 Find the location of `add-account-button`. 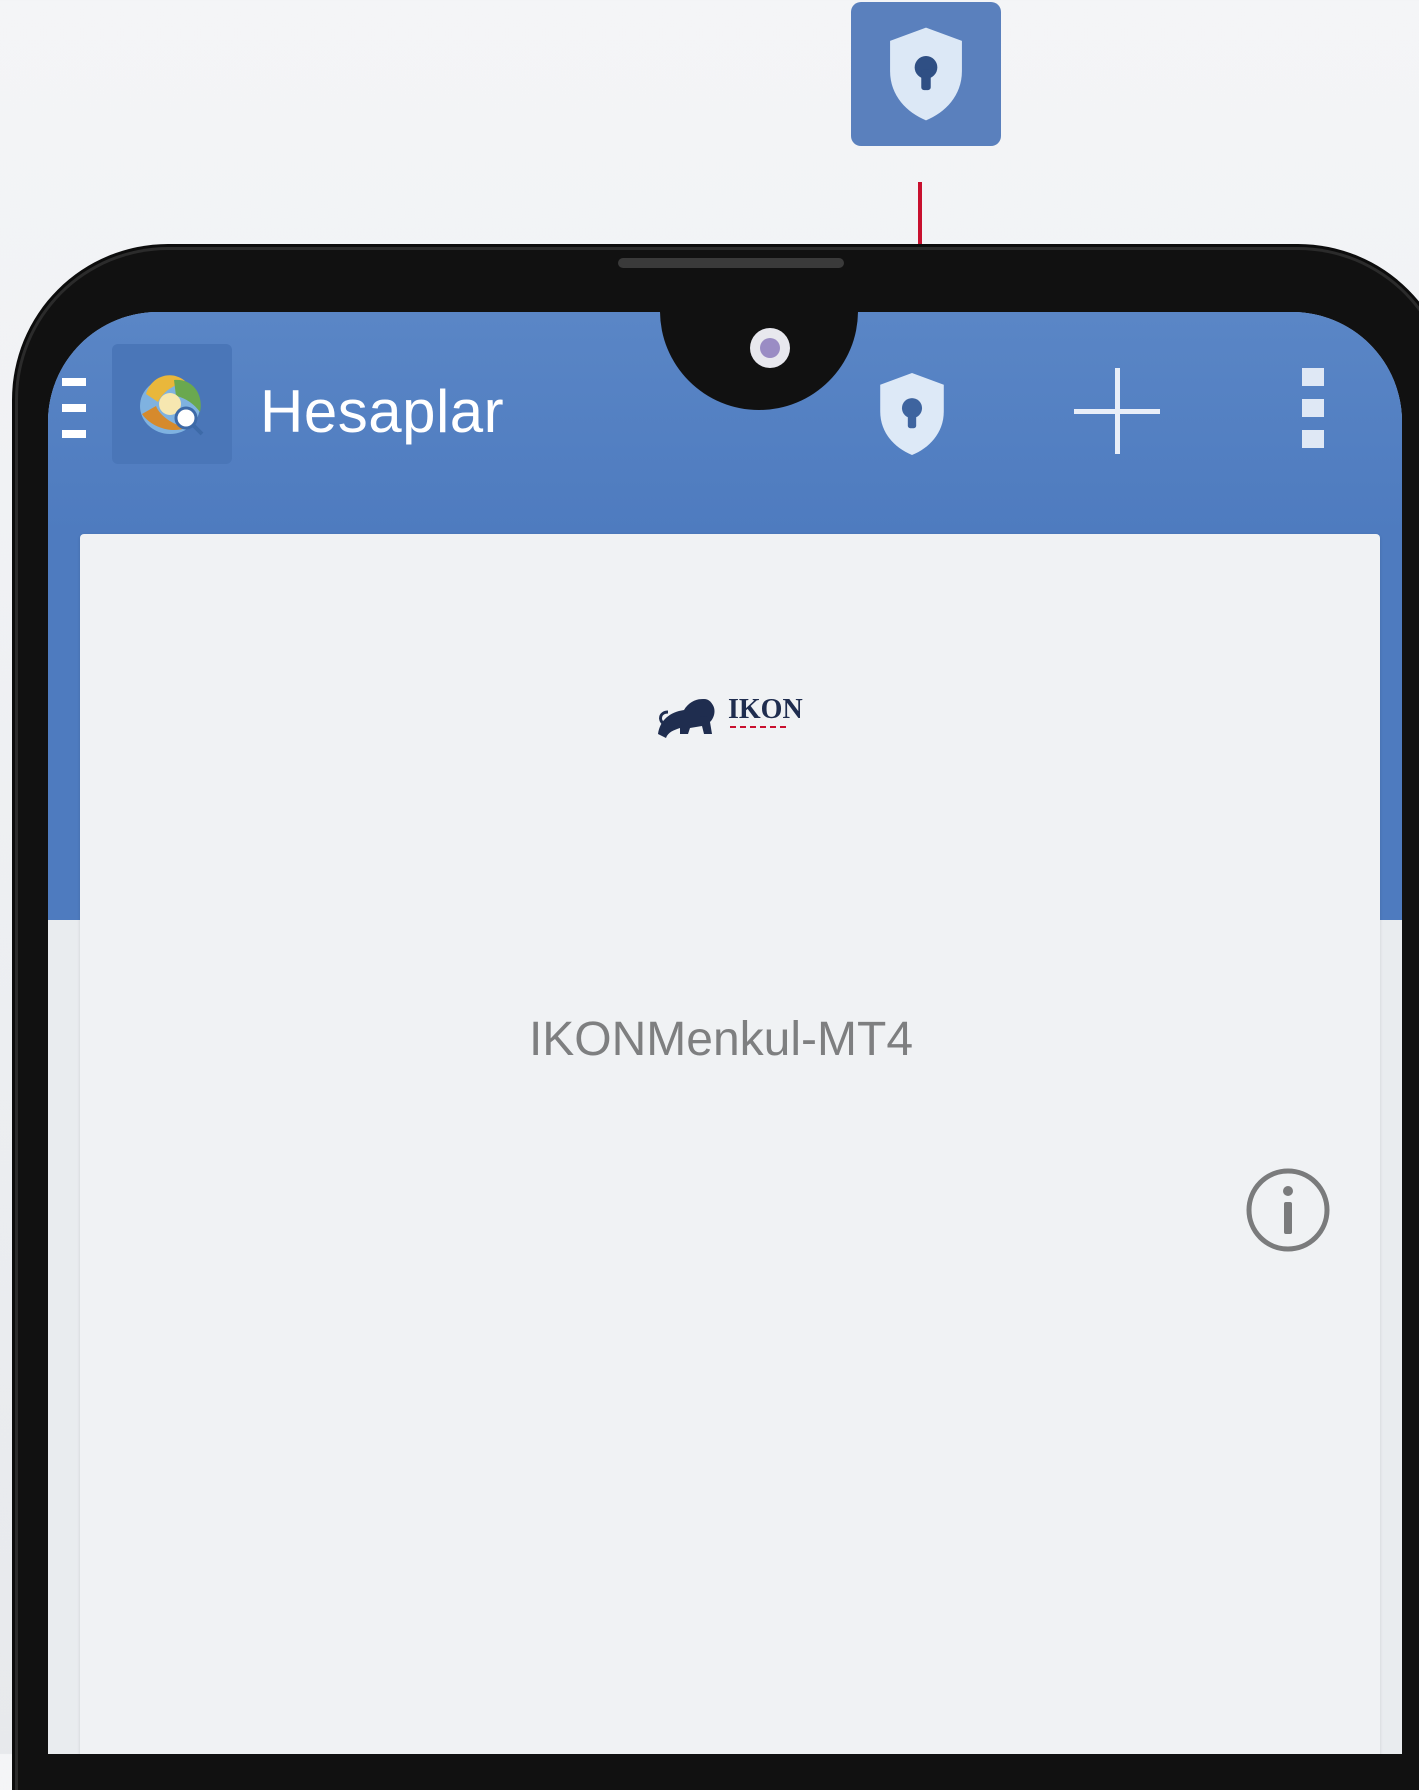

add-account-button is located at coordinates (1117, 411).